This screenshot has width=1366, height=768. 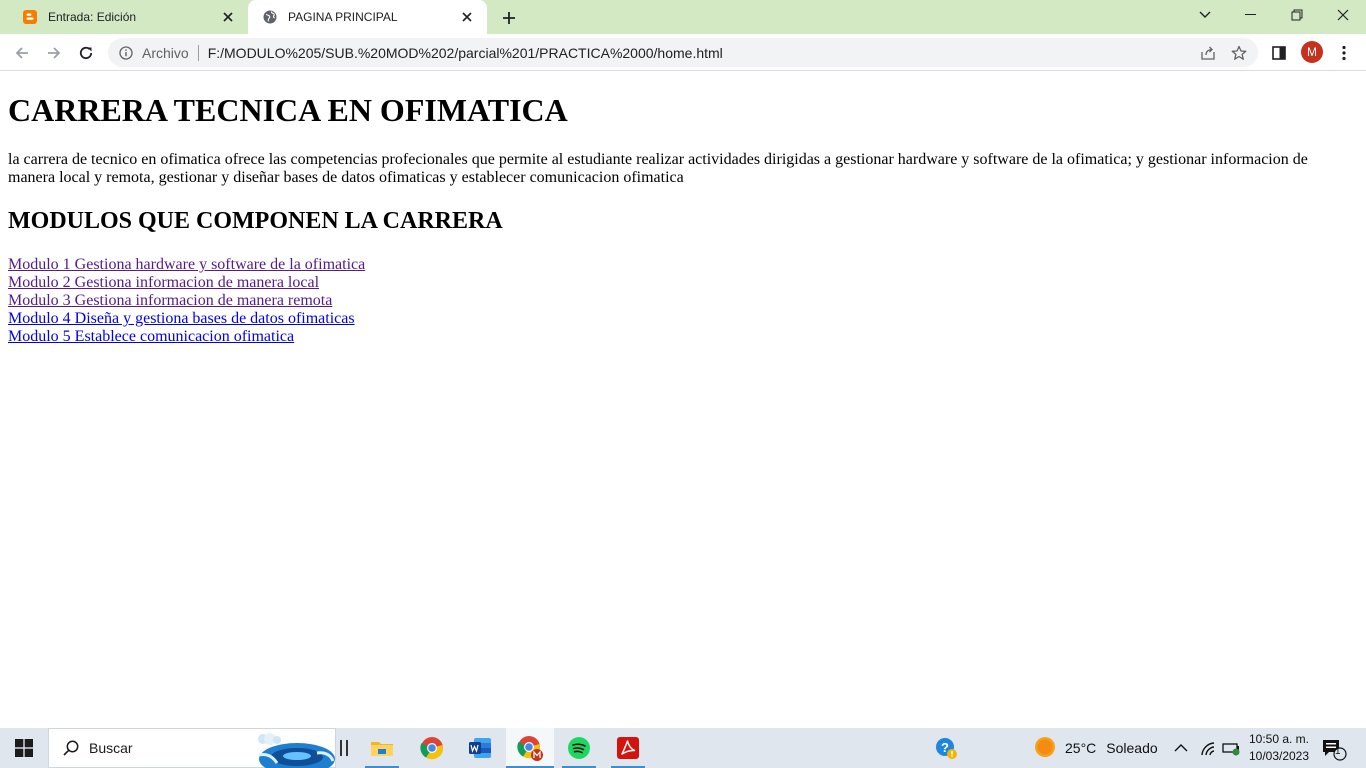 What do you see at coordinates (288, 110) in the screenshot?
I see `page-title: CARRERA TECNICA EN OFIMATICA` at bounding box center [288, 110].